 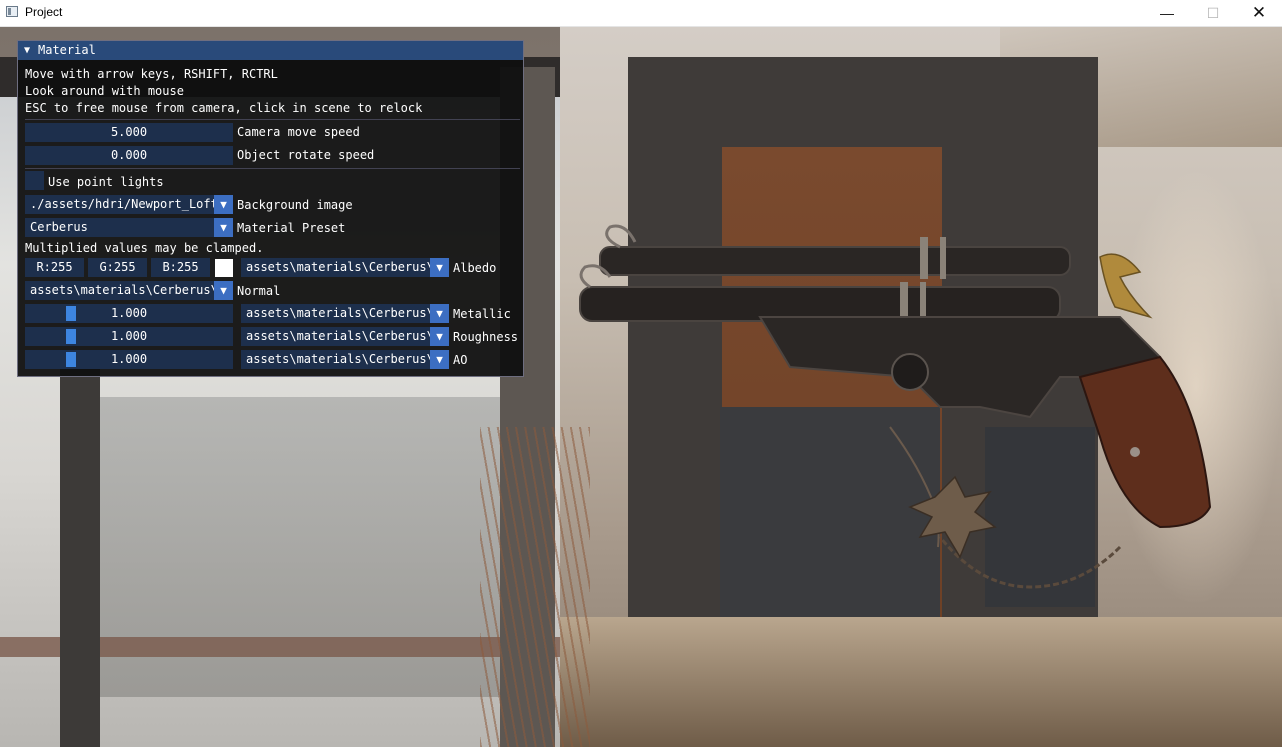 I want to click on camera-speed-value: 5.000, so click(x=129, y=132).